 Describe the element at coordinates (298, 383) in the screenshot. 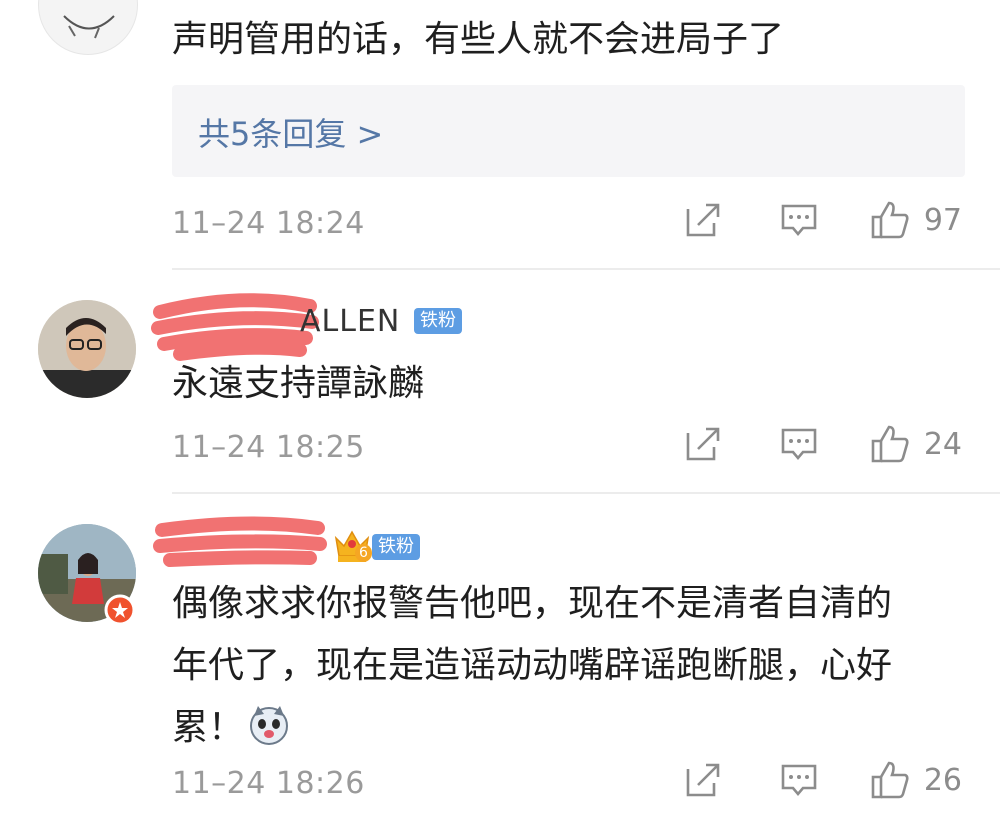

I see `comment-text: 永遠支持譚詠麟` at that location.